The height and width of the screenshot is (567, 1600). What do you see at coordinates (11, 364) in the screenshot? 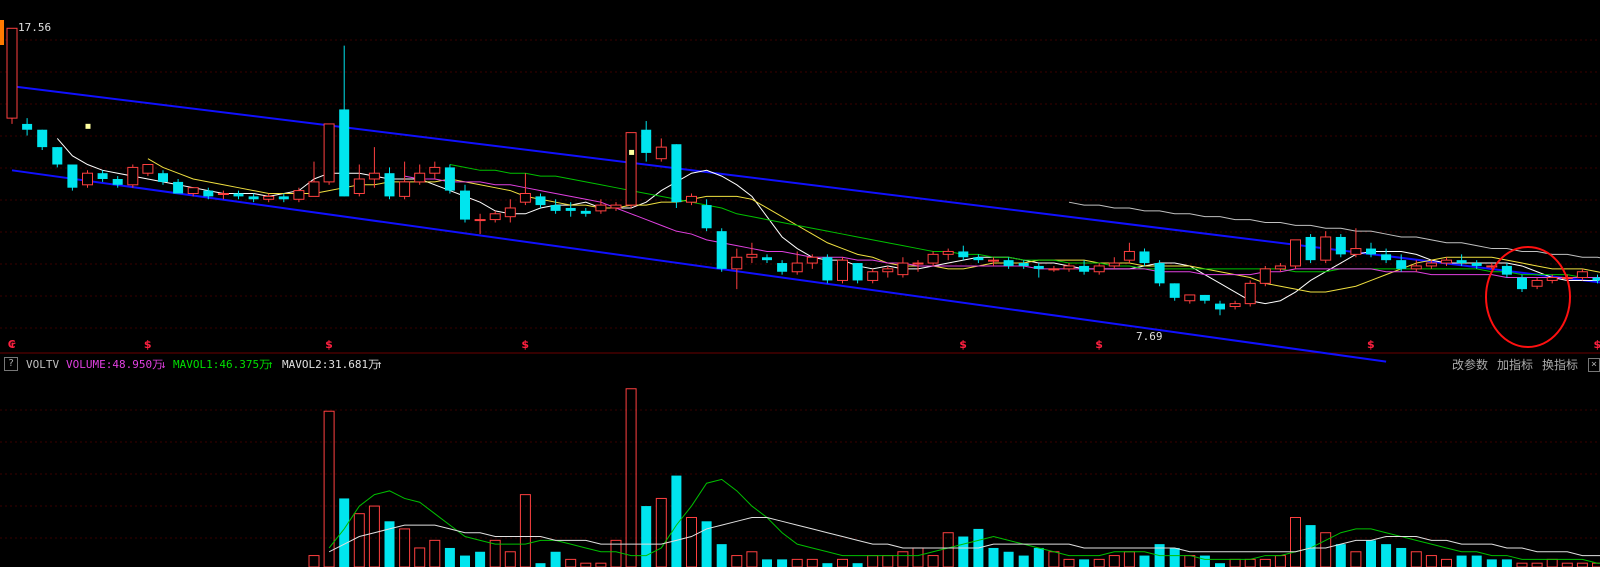
I see `help-icon: ?` at bounding box center [11, 364].